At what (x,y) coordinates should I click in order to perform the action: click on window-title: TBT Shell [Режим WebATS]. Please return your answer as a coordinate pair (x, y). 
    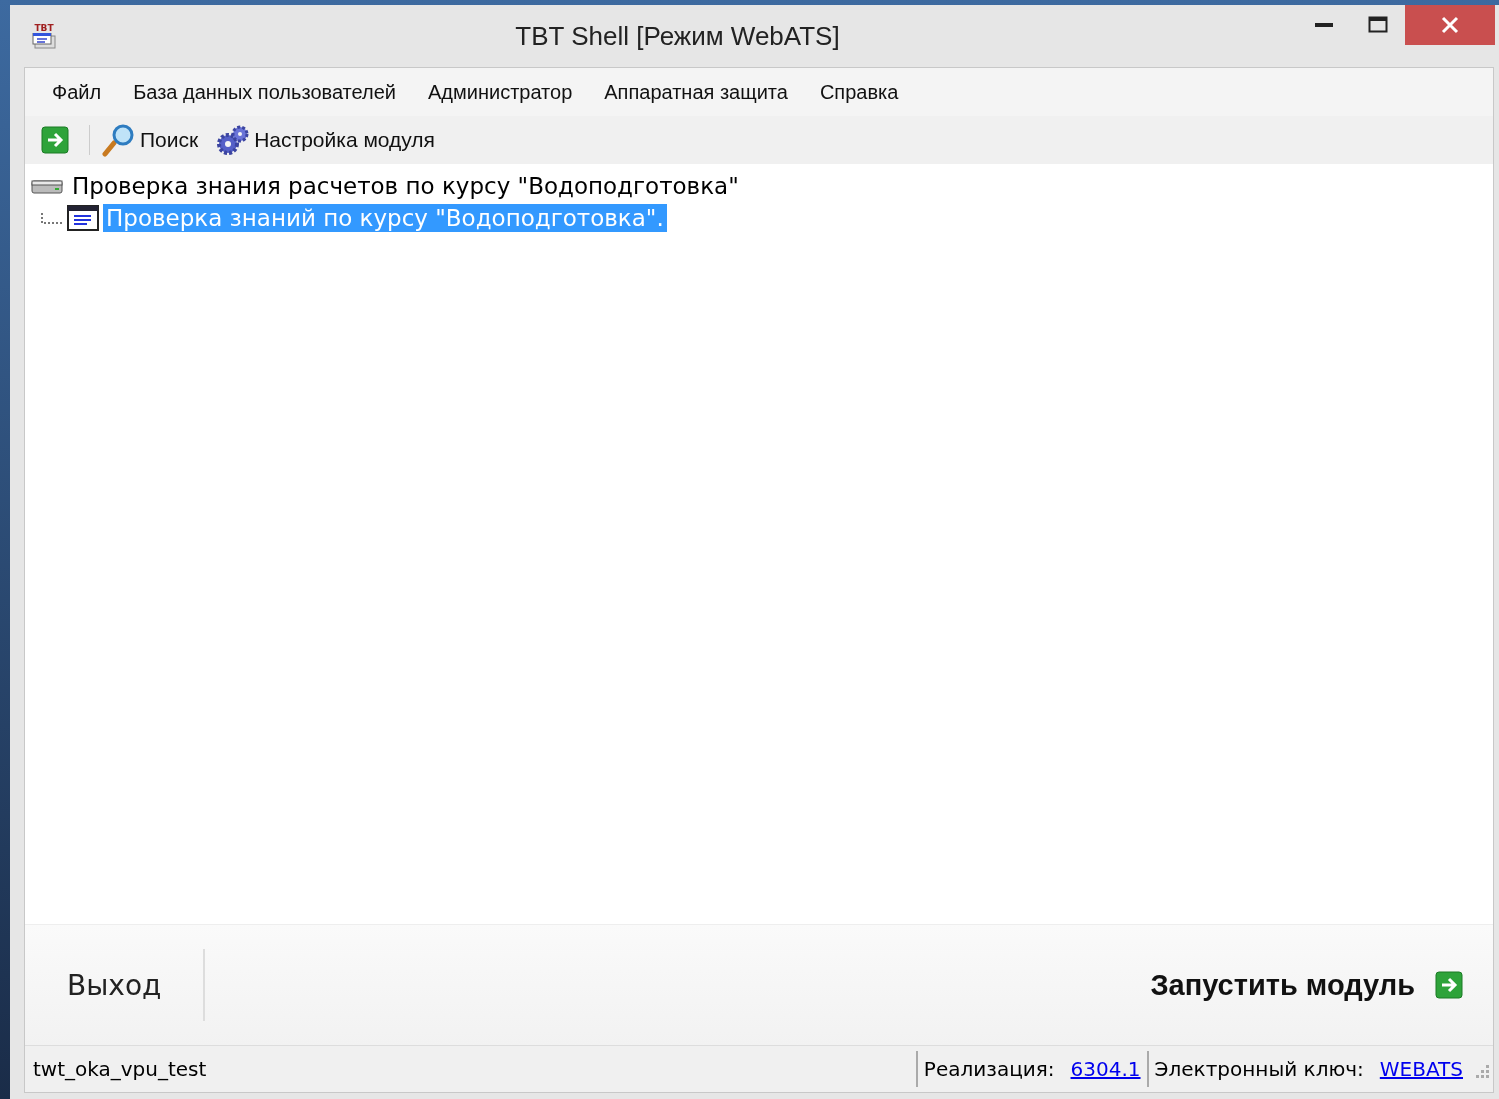
    Looking at the image, I should click on (677, 36).